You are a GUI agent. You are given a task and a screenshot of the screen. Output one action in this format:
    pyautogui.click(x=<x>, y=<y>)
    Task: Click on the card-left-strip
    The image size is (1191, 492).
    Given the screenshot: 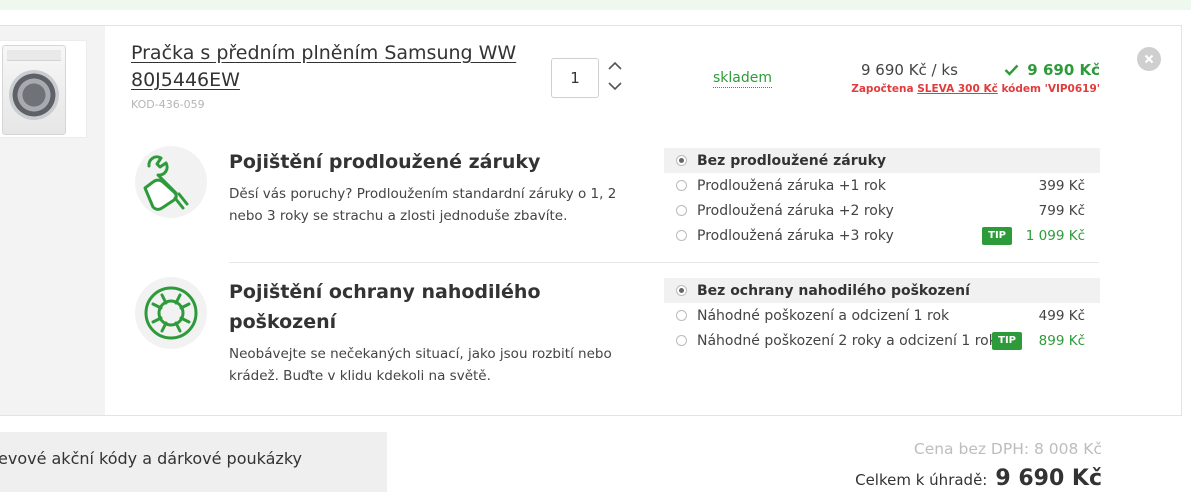 What is the action you would take?
    pyautogui.click(x=52, y=220)
    